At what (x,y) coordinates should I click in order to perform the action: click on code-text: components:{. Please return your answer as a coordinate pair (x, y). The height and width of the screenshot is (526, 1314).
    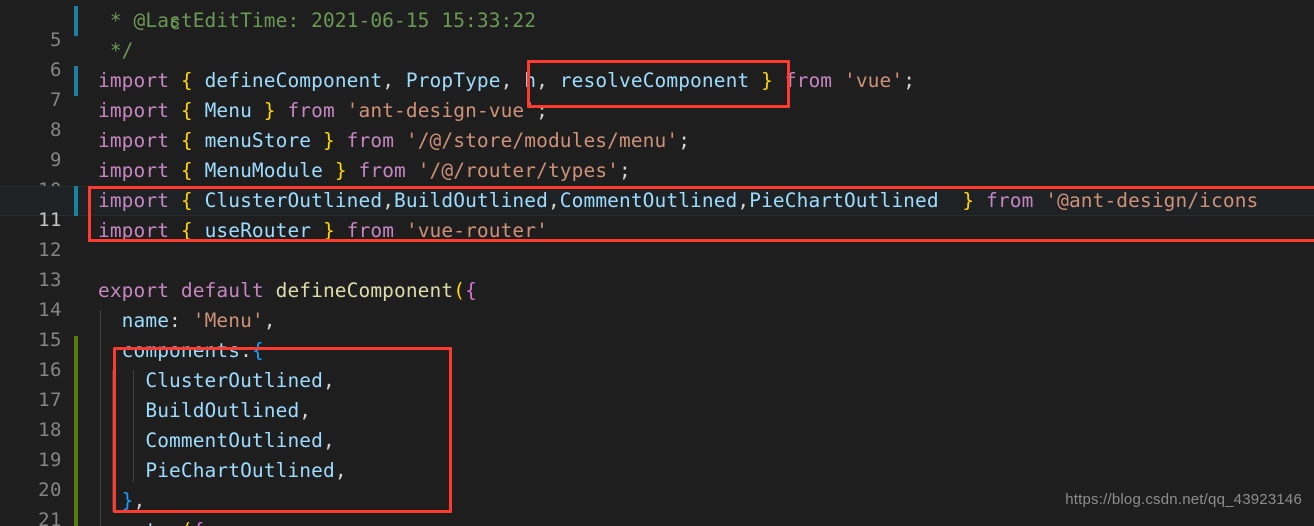
    Looking at the image, I should click on (181, 350).